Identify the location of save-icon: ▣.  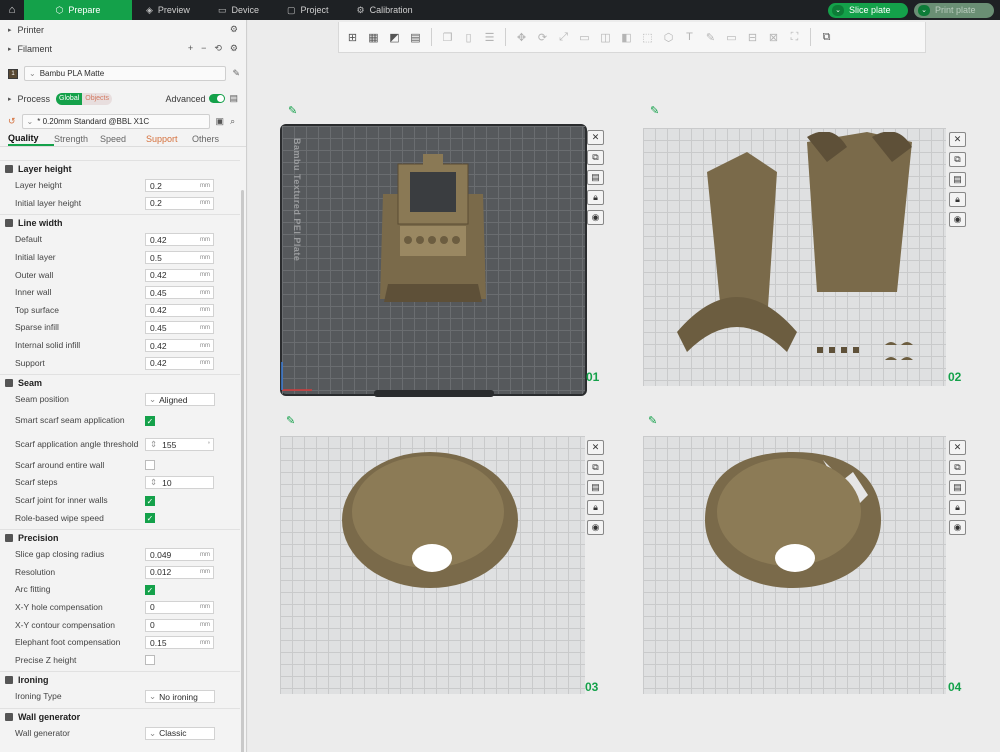
(220, 121).